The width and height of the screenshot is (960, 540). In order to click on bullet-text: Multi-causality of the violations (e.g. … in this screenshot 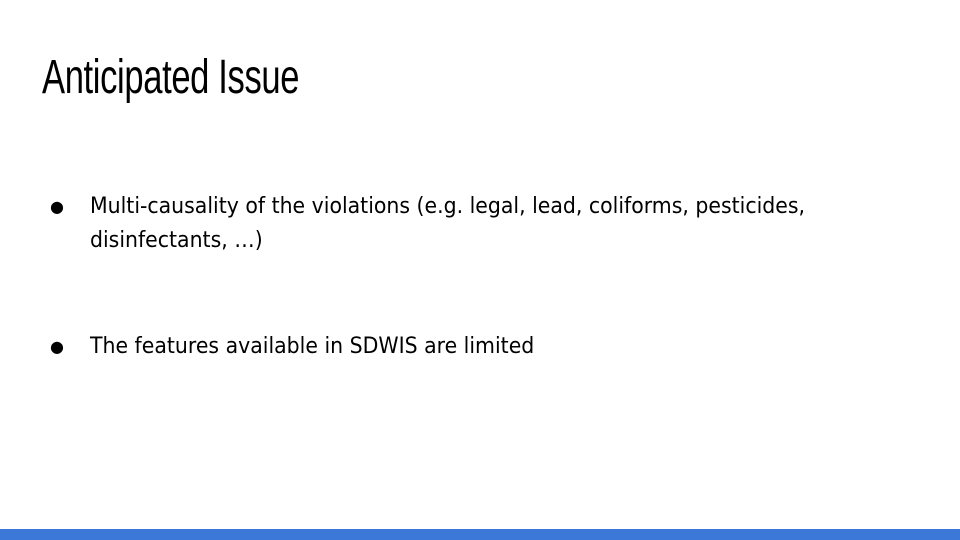, I will do `click(448, 223)`.